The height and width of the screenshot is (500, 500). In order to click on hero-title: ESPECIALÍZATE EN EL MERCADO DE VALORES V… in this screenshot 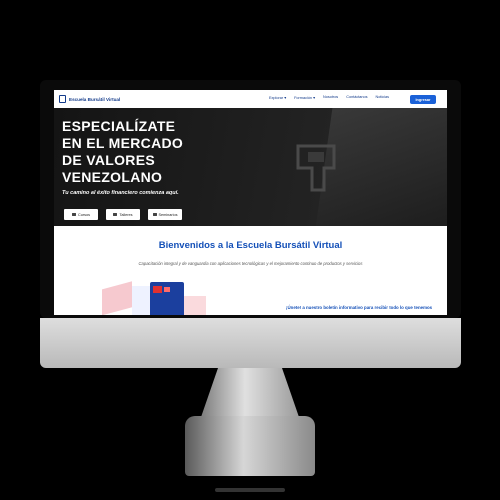, I will do `click(122, 152)`.